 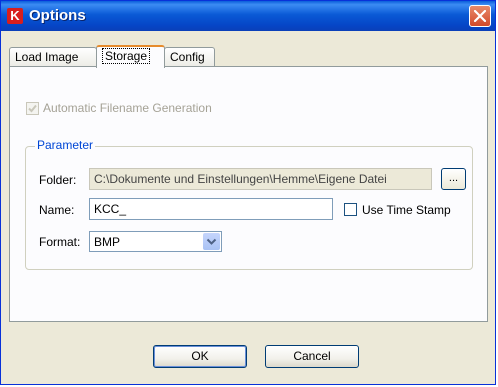 What do you see at coordinates (312, 356) in the screenshot?
I see `cancel-button: Cancel` at bounding box center [312, 356].